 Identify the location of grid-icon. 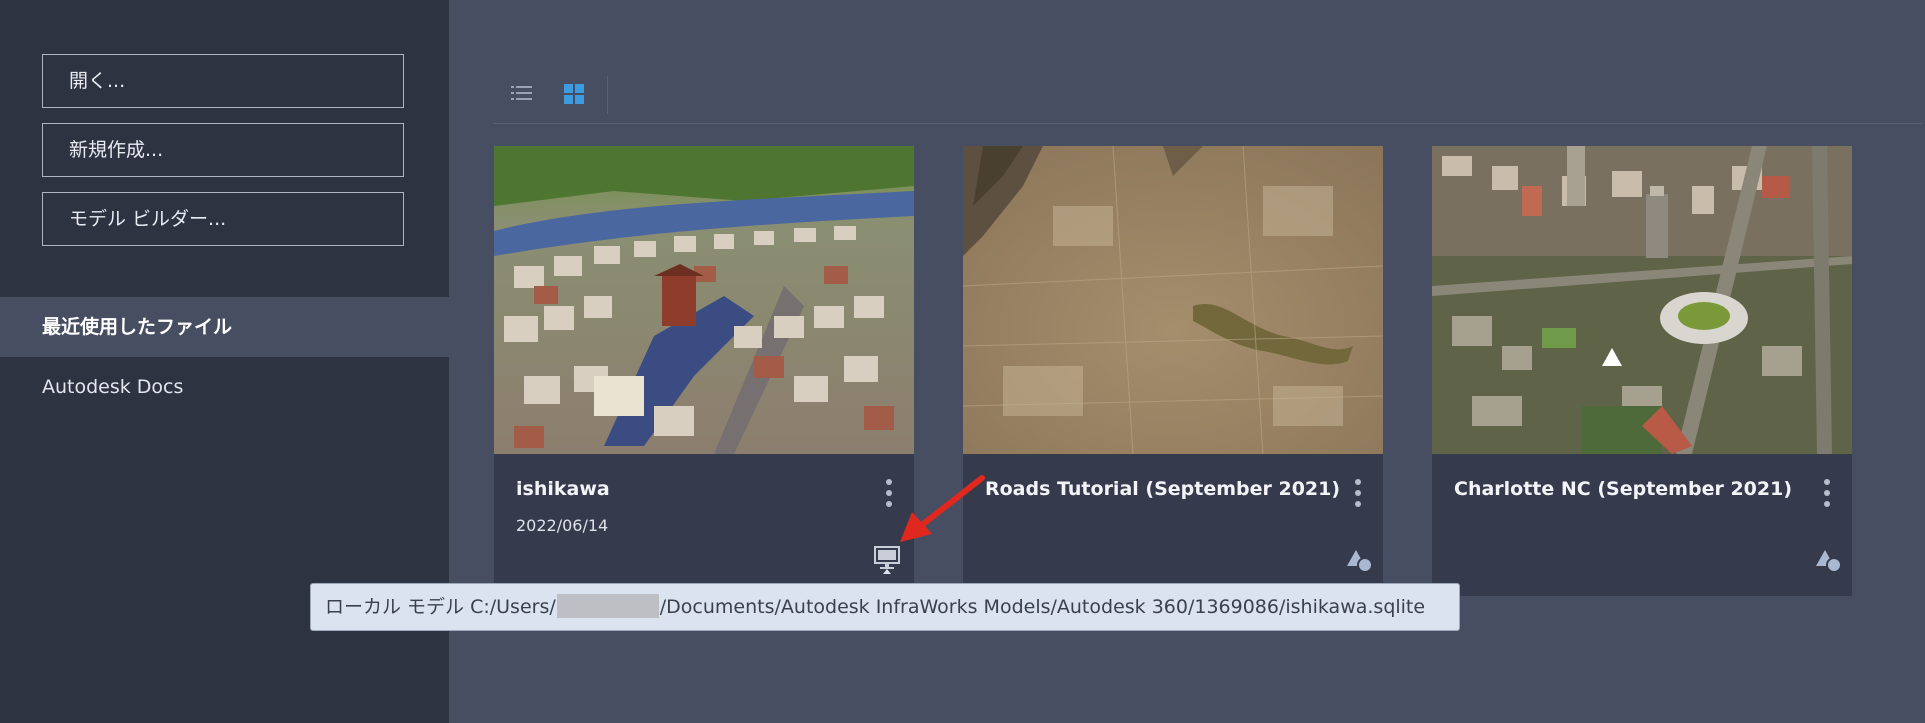
(574, 94).